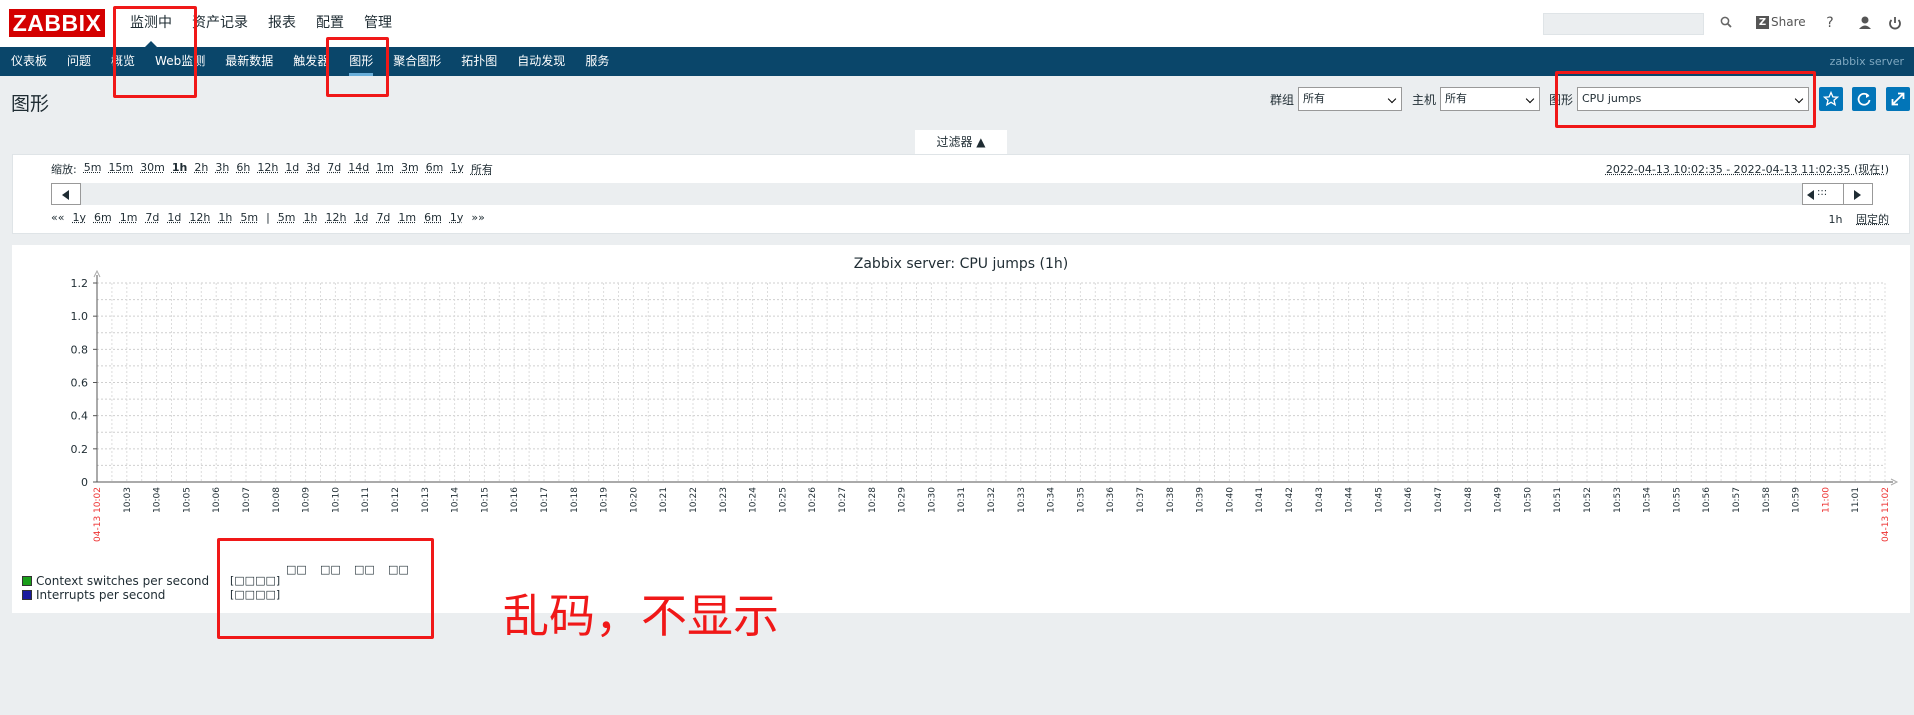 This screenshot has height=715, width=1914. Describe the element at coordinates (541, 61) in the screenshot. I see `nav-discovery: 自动发现` at that location.